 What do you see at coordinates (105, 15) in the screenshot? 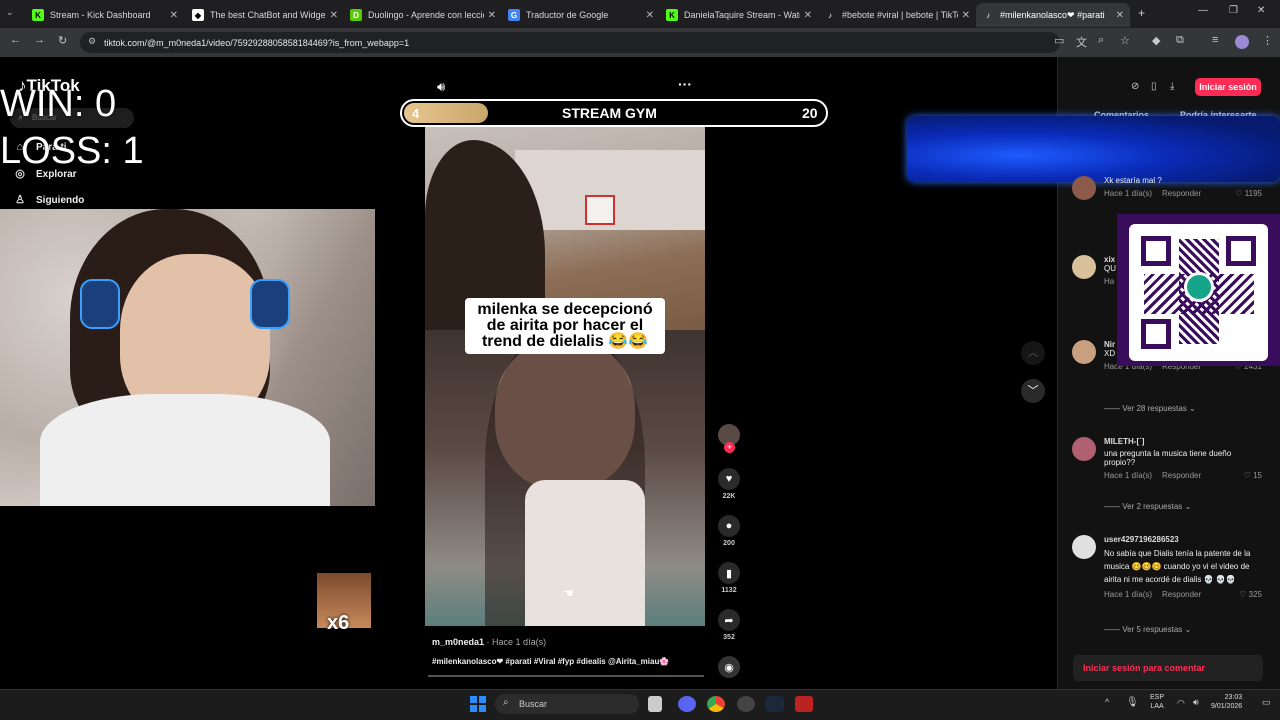
I see `browser-tab: K Stream - Kick Dashboard ✕` at bounding box center [105, 15].